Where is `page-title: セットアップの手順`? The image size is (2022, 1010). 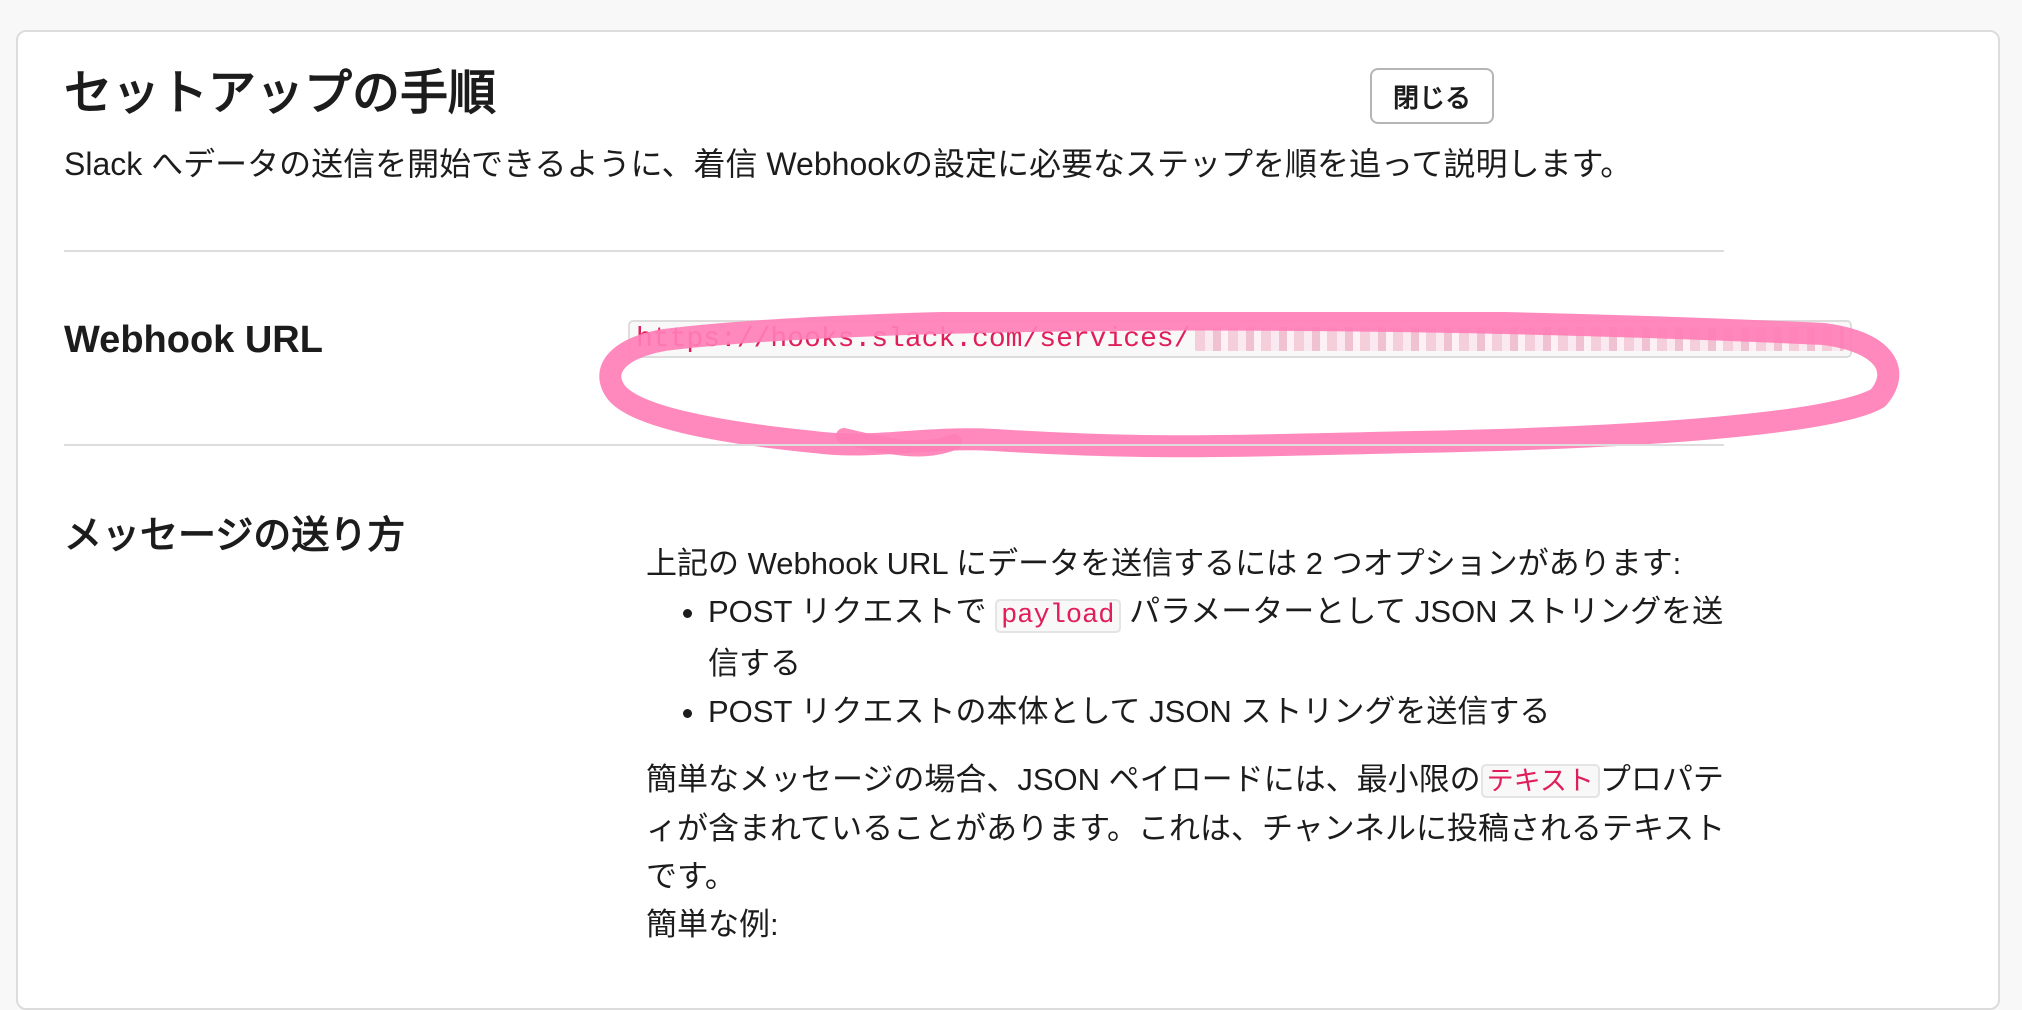
page-title: セットアップの手順 is located at coordinates (280, 93).